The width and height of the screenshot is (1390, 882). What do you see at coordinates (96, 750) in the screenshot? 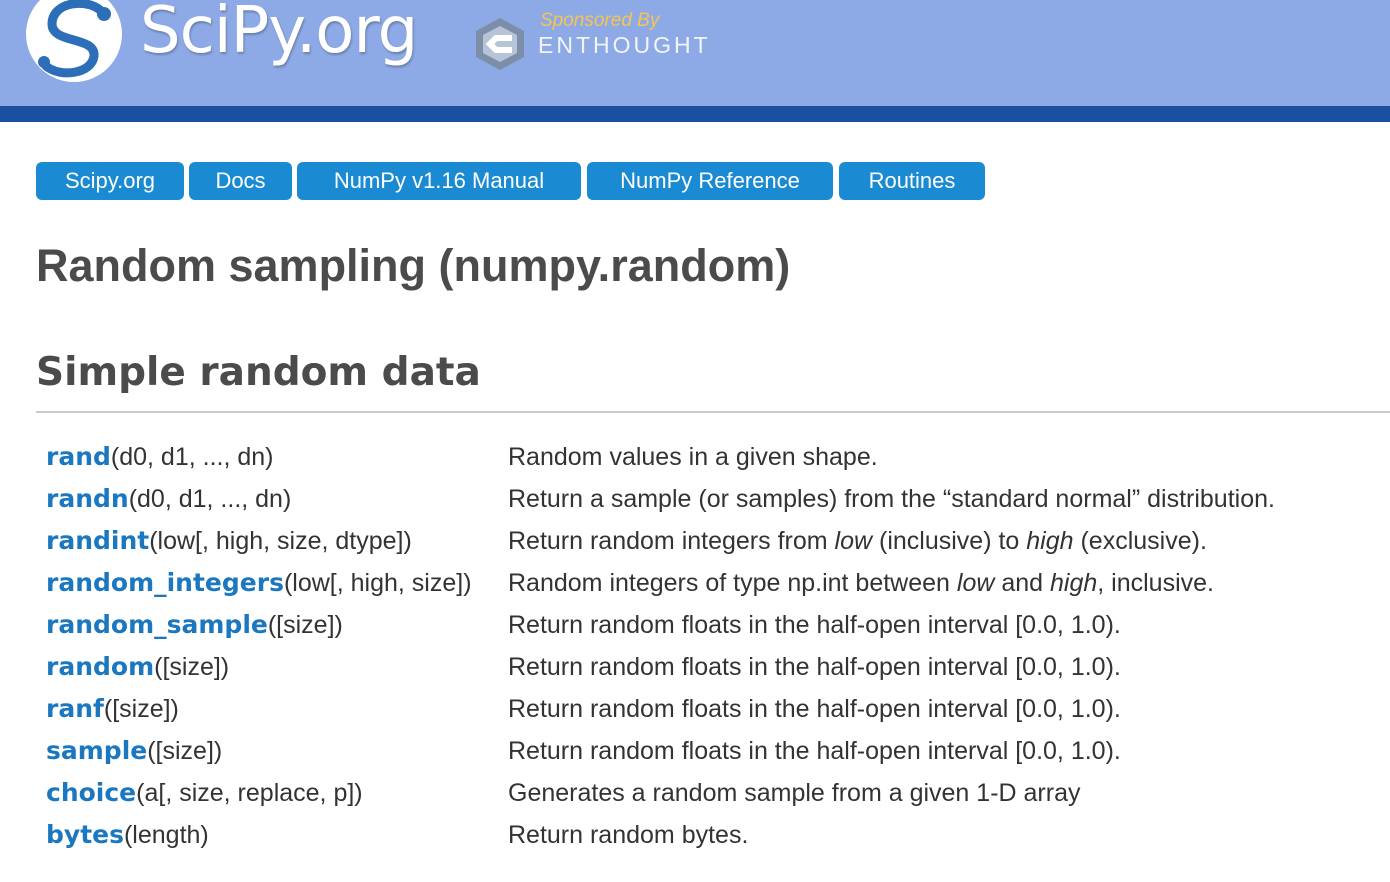
I see `function-link: sample` at bounding box center [96, 750].